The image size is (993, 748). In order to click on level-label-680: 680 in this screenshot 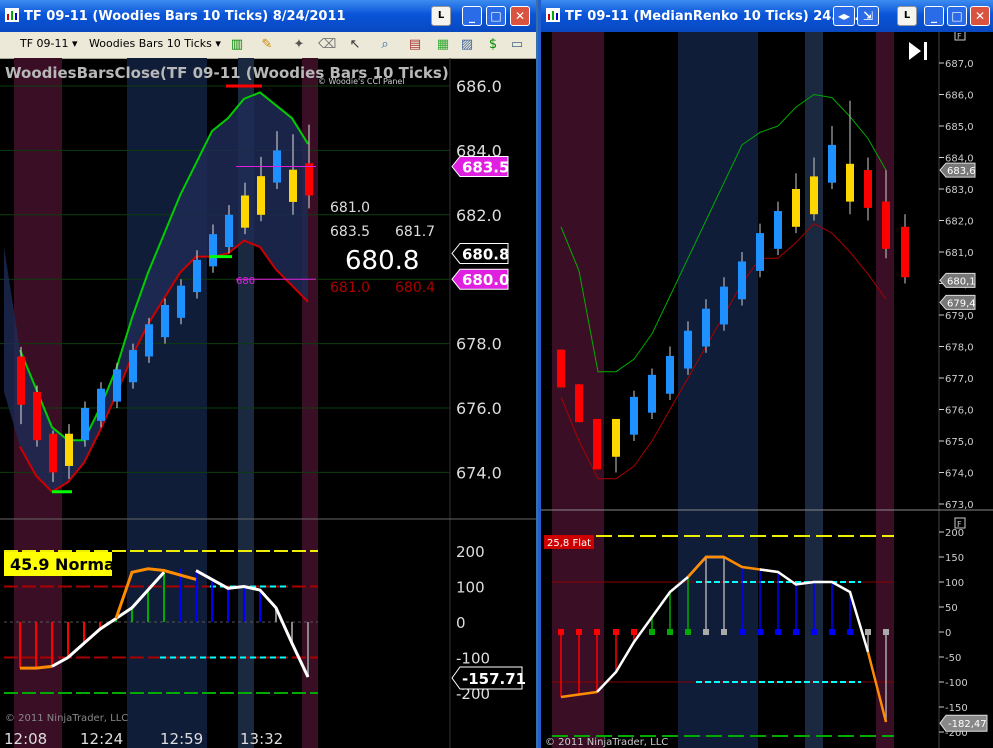, I will do `click(245, 281)`.